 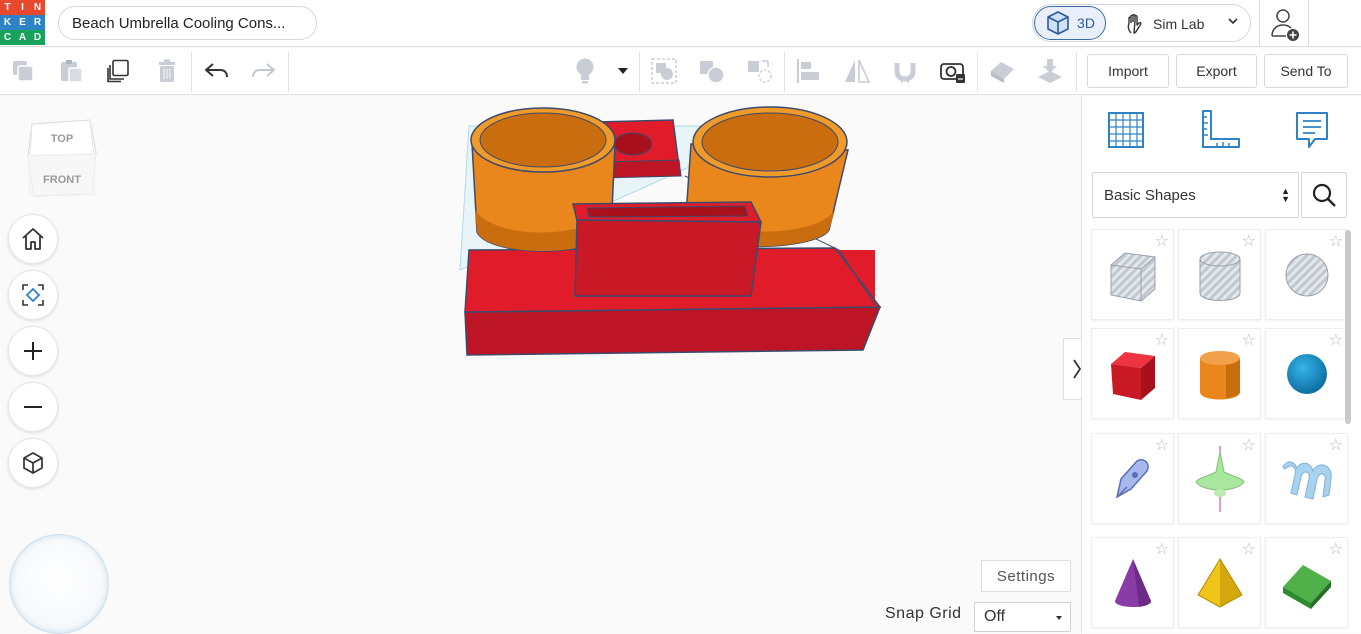 I want to click on drop-button, so click(x=1050, y=71).